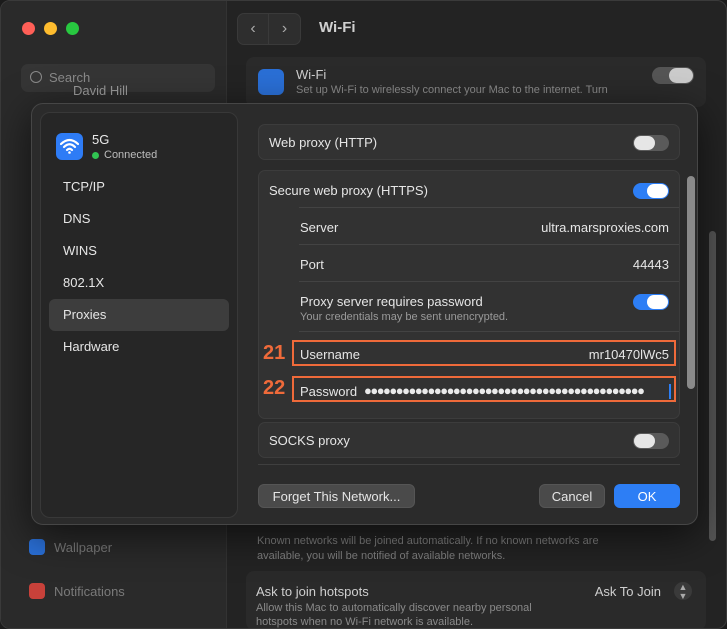 The height and width of the screenshot is (629, 727). Describe the element at coordinates (469, 440) in the screenshot. I see `socks-proxy-card: SOCKS proxy` at that location.